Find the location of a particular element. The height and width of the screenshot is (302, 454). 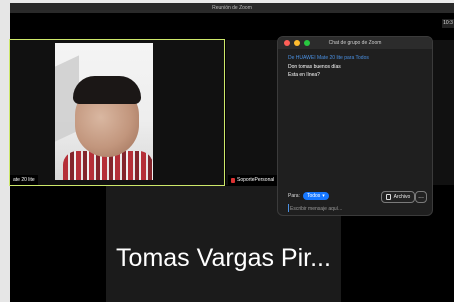

chat-title: Chat de grupo de Zoom is located at coordinates (355, 43).